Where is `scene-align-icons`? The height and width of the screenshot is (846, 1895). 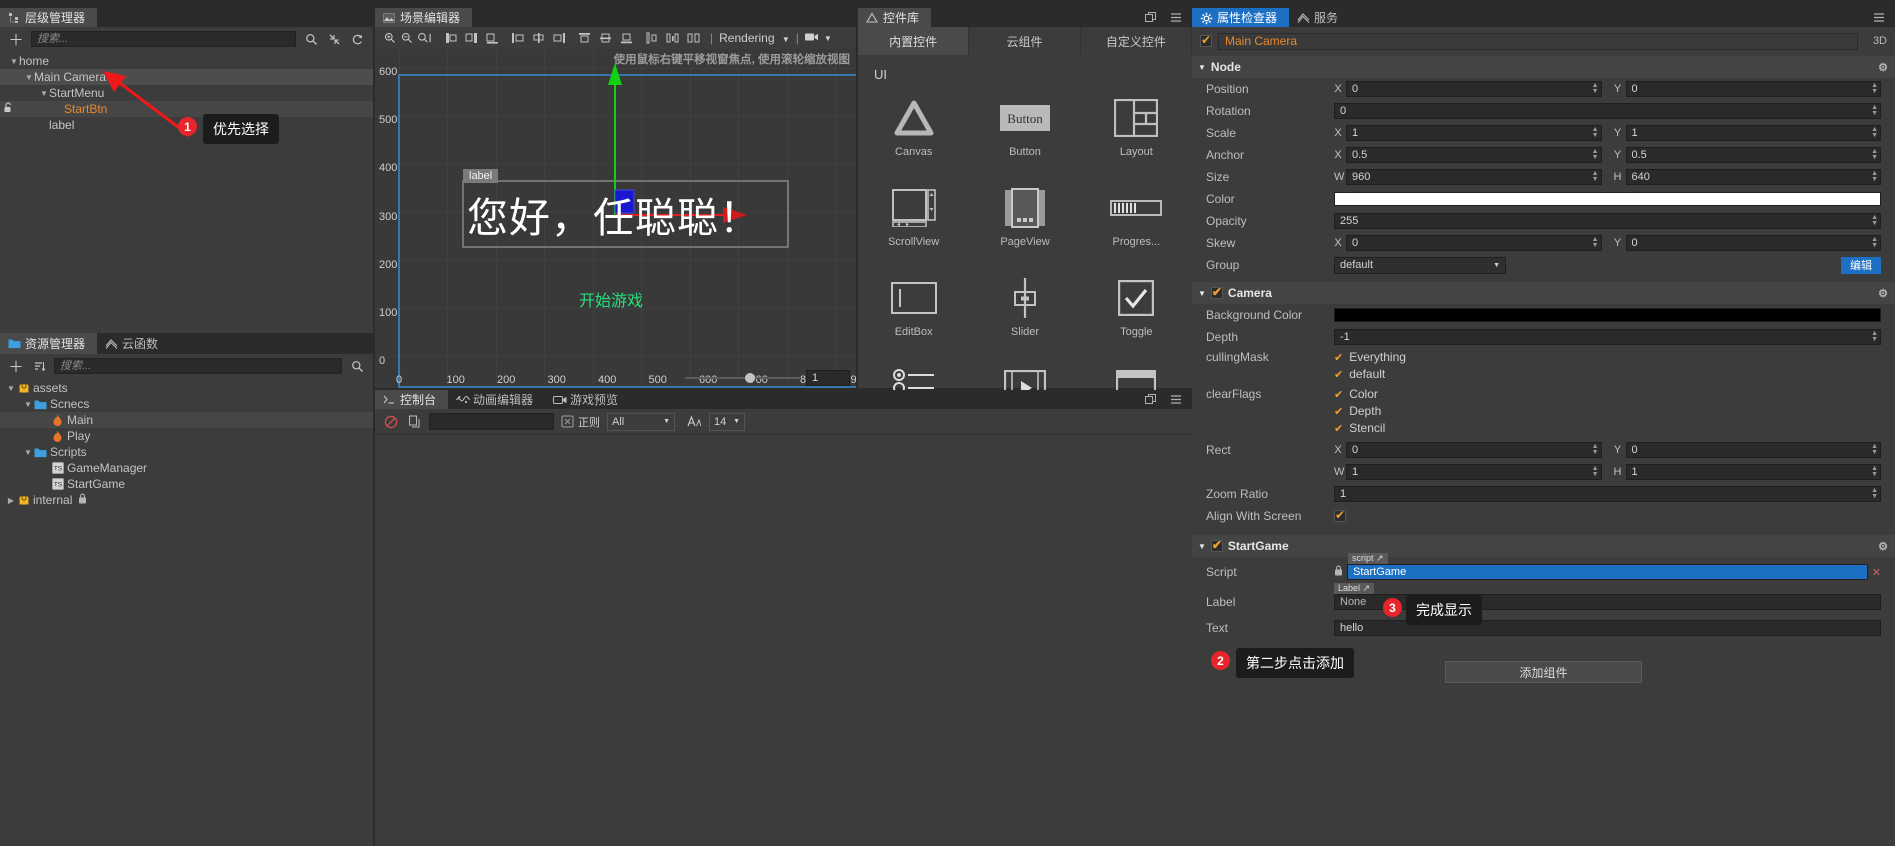 scene-align-icons is located at coordinates (569, 38).